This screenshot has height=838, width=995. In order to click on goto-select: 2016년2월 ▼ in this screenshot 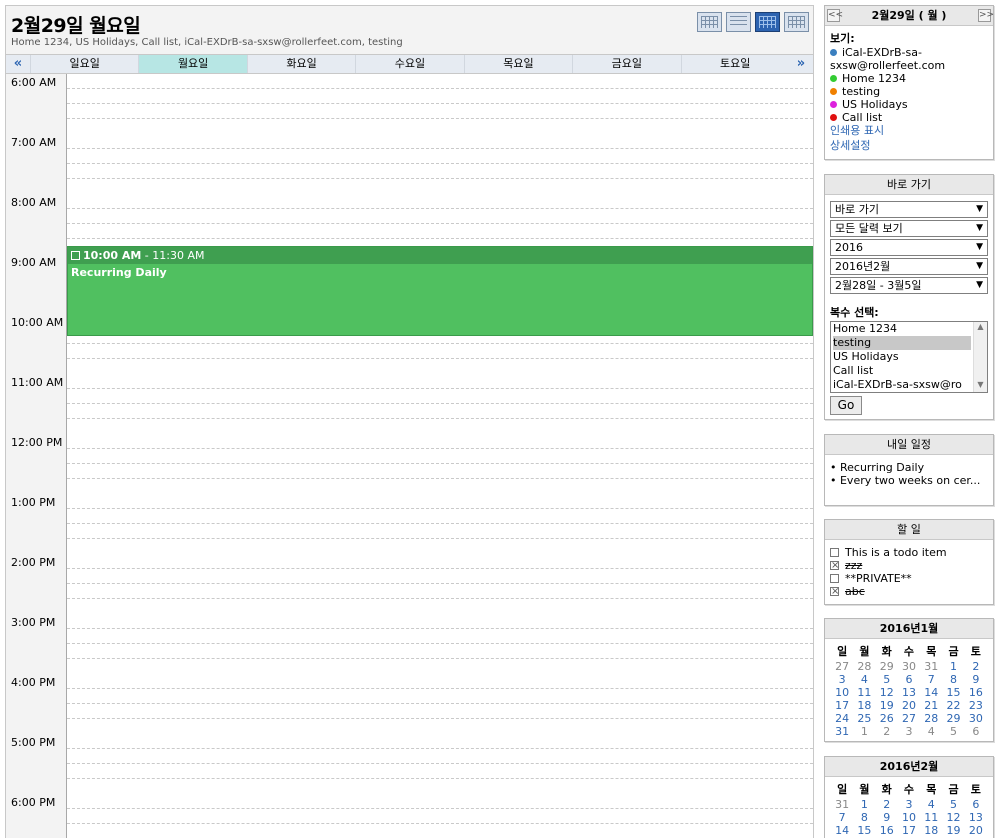, I will do `click(909, 266)`.